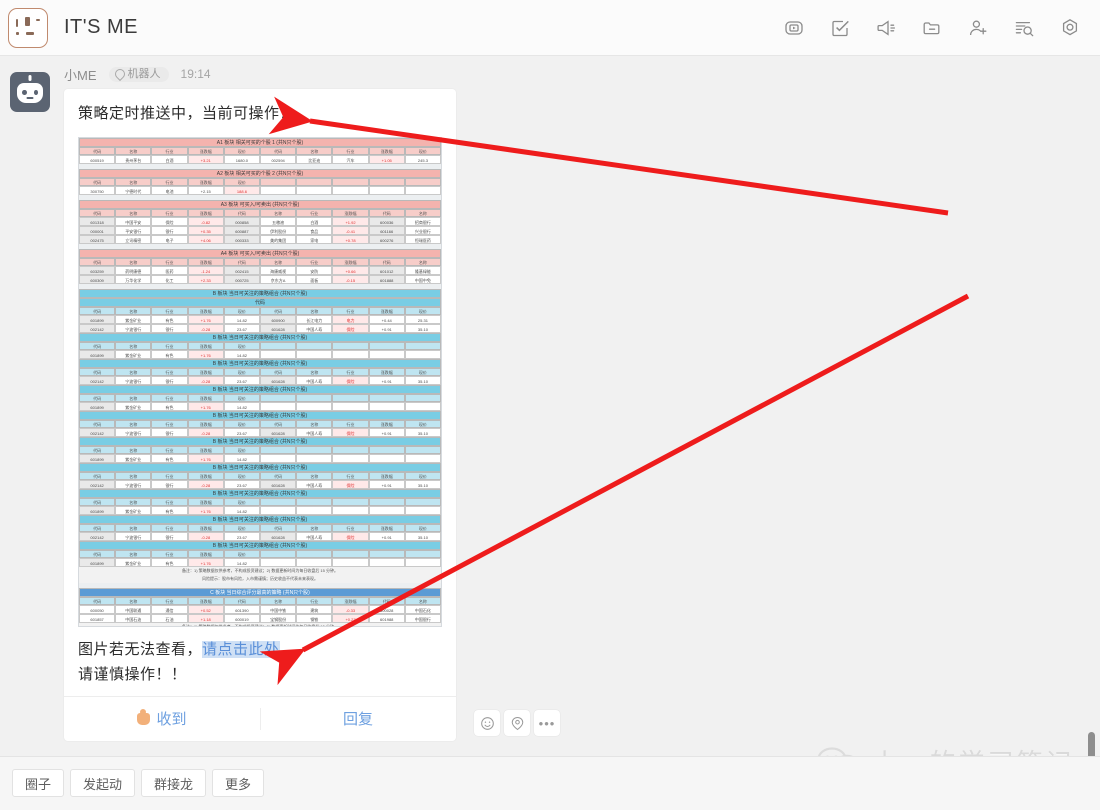 Image resolution: width=1100 pixels, height=810 pixels. Describe the element at coordinates (238, 783) in the screenshot. I see `more-chip: 更多` at that location.